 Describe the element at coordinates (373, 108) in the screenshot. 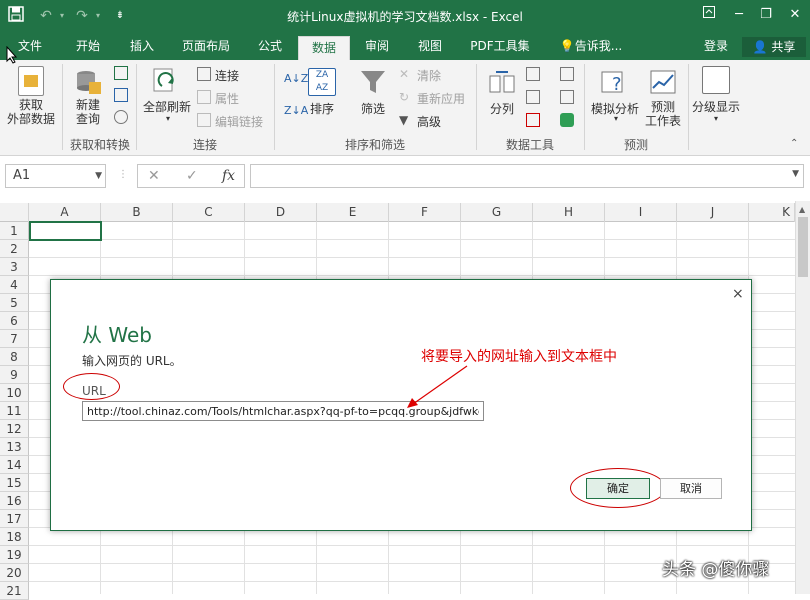

I see `filter-button: 筛选` at that location.